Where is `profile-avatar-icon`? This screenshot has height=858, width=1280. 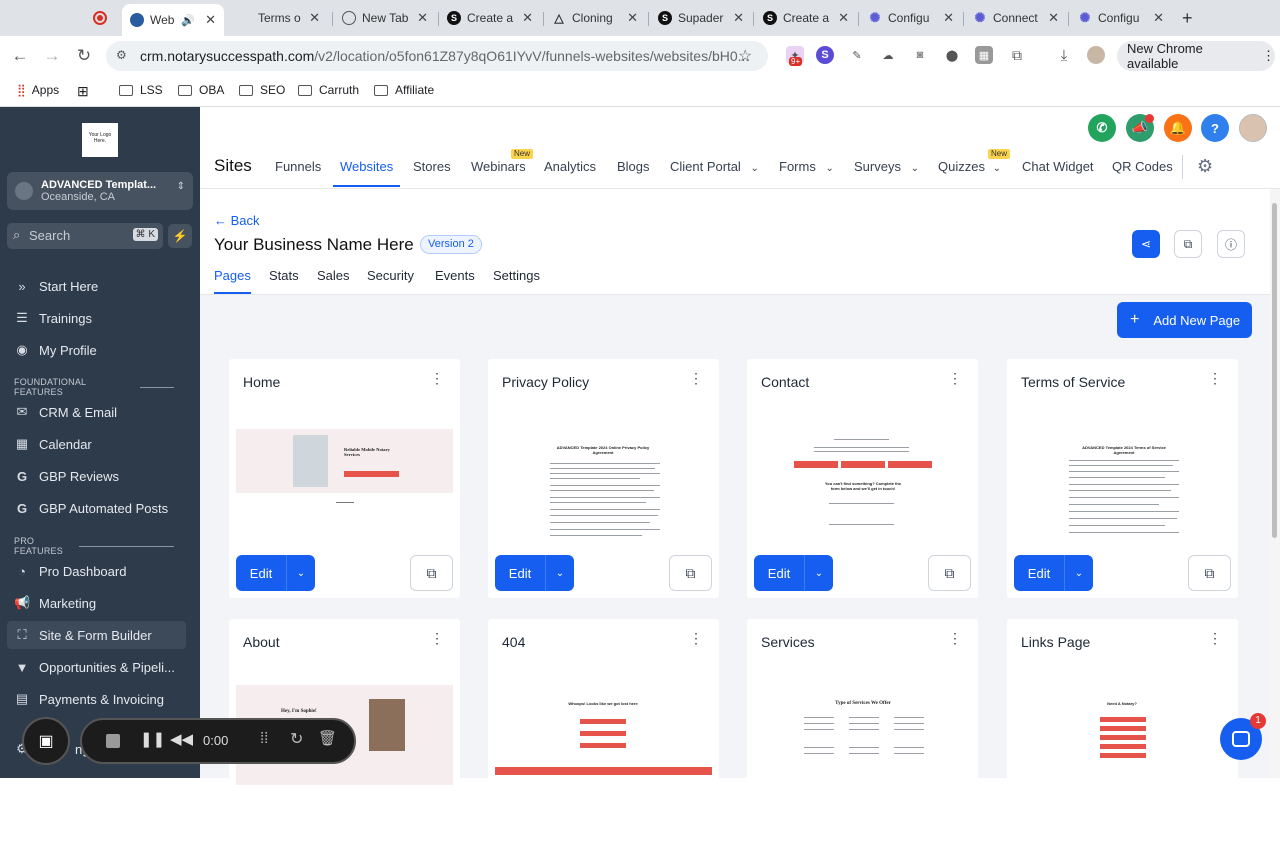
profile-avatar-icon is located at coordinates (1096, 55).